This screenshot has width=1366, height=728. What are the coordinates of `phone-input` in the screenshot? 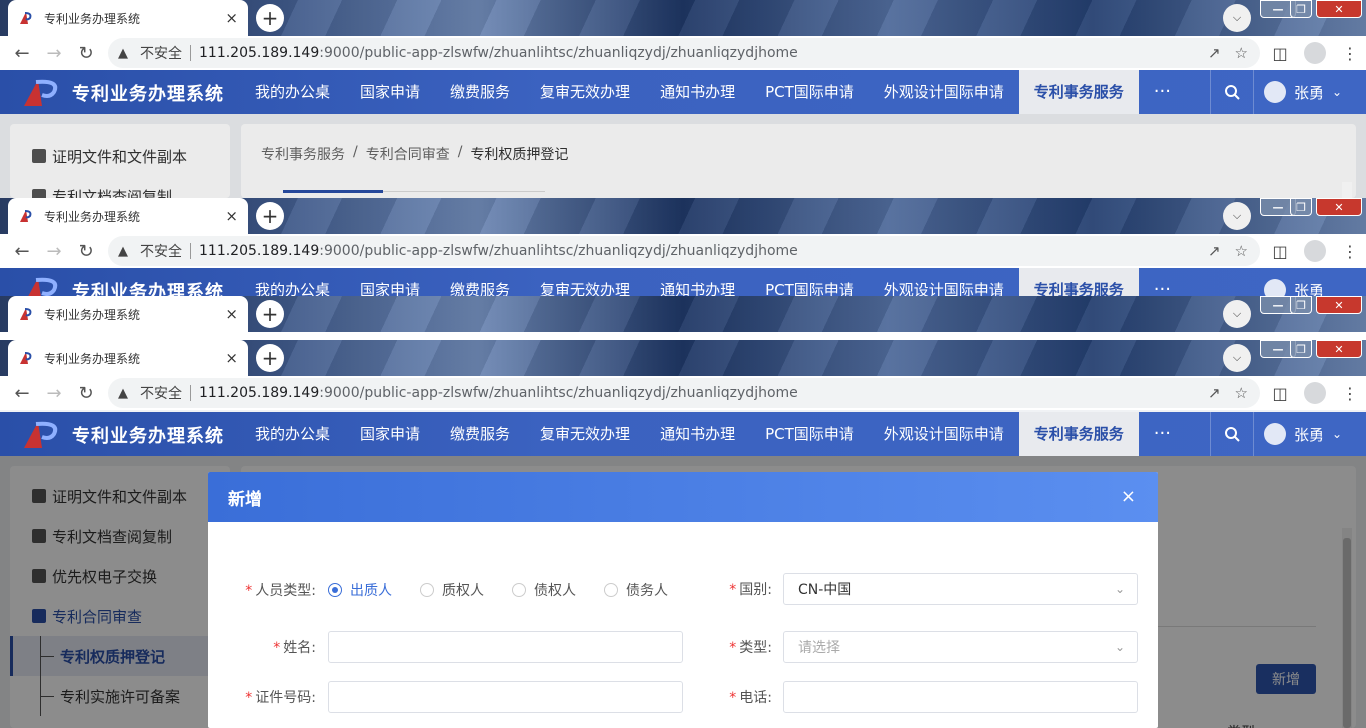 It's located at (960, 697).